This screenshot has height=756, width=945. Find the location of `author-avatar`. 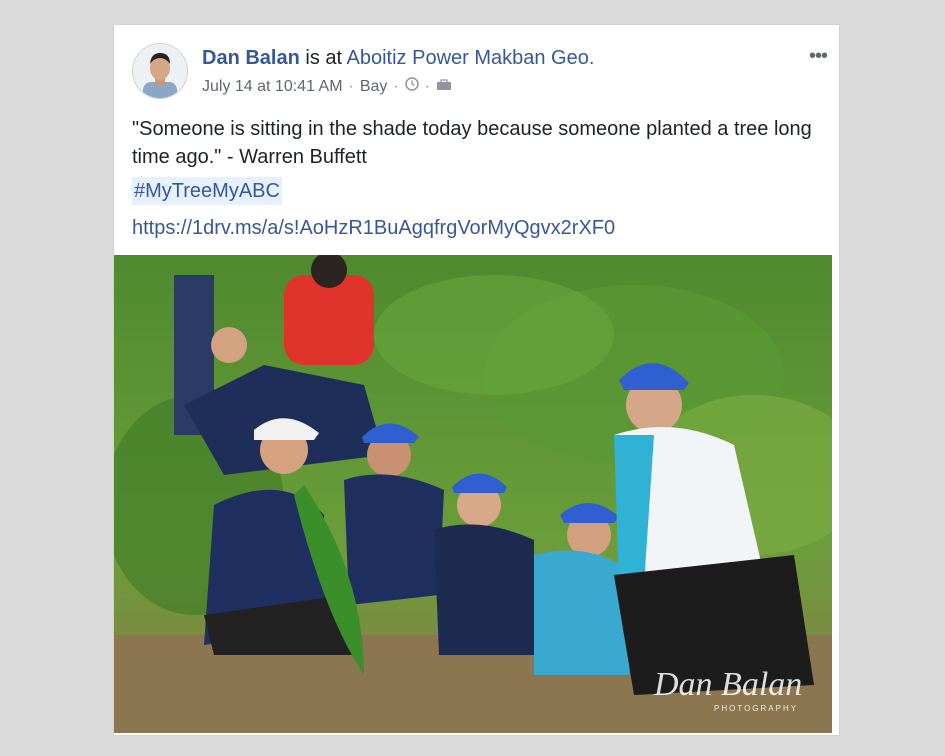

author-avatar is located at coordinates (160, 71).